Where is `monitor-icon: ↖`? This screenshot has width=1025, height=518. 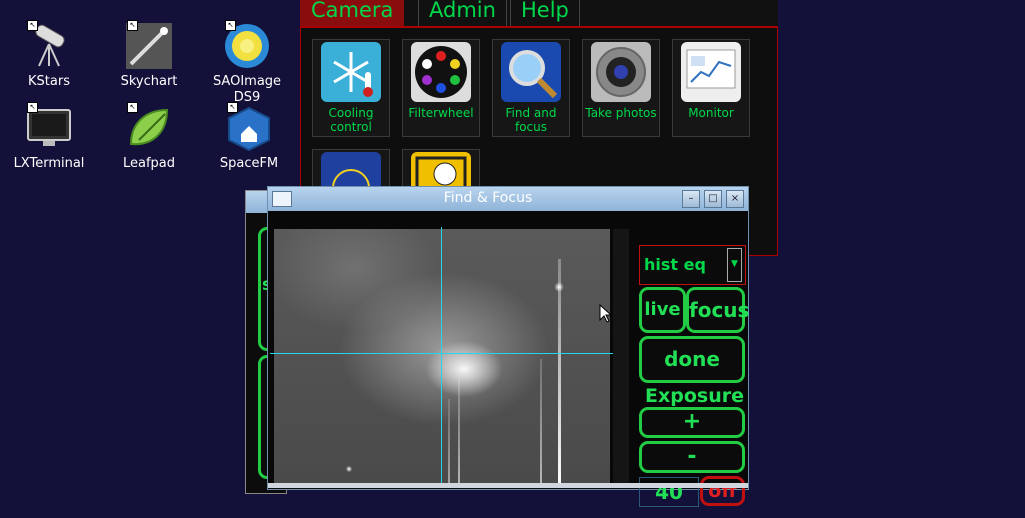
monitor-icon: ↖ is located at coordinates (49, 127).